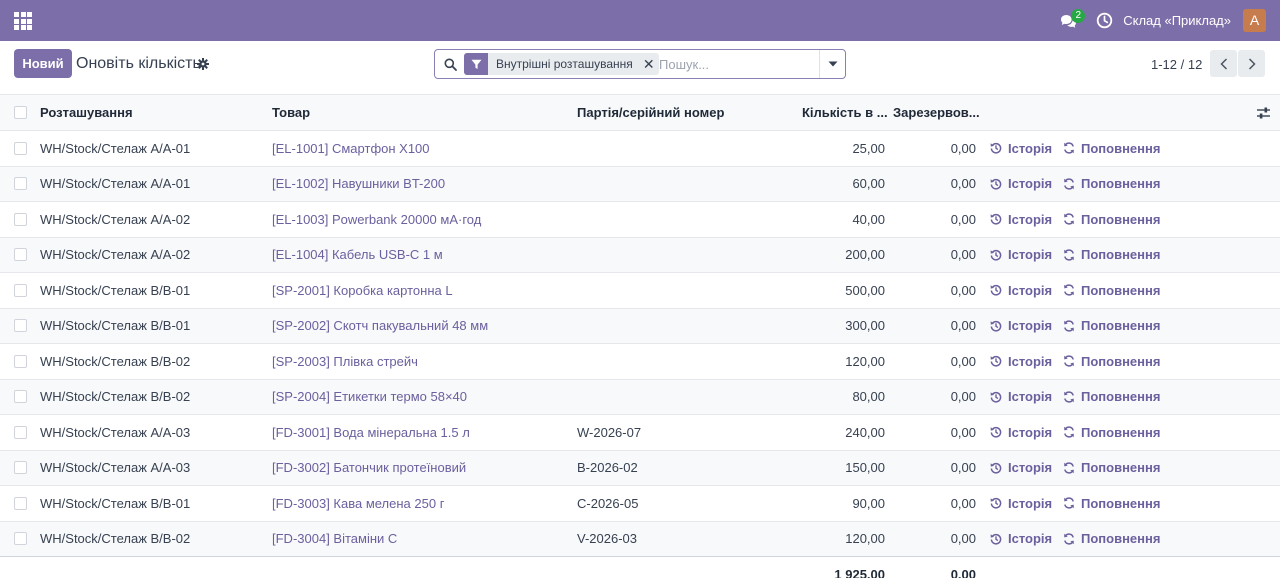 Image resolution: width=1280 pixels, height=578 pixels. Describe the element at coordinates (376, 219) in the screenshot. I see `product-link: [EL-1003] Powerbank 20000 мА·год` at that location.